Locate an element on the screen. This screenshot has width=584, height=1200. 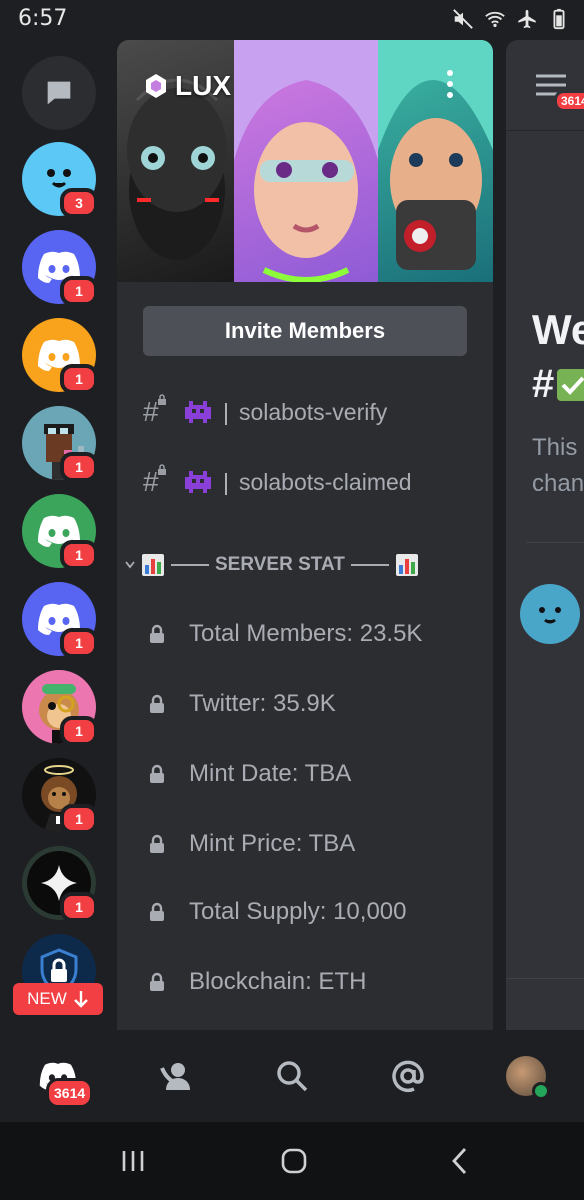
online-status-dot is located at coordinates (541, 1091).